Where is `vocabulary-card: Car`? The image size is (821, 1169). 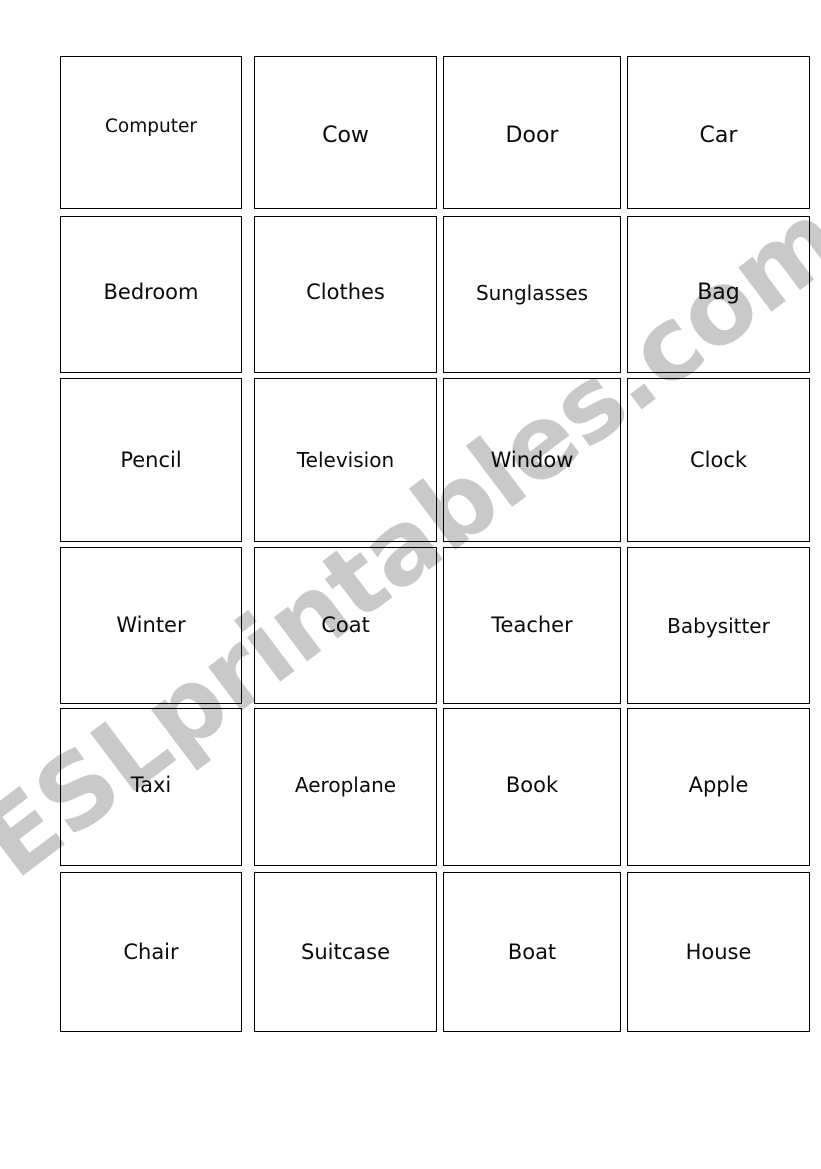
vocabulary-card: Car is located at coordinates (718, 132).